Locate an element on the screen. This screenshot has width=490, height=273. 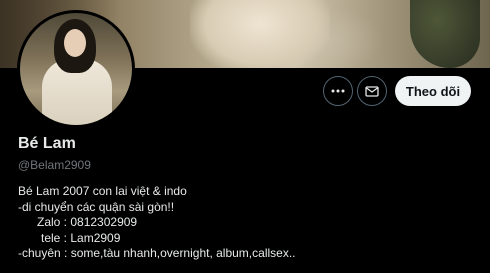
more-horizontal-icon is located at coordinates (338, 91).